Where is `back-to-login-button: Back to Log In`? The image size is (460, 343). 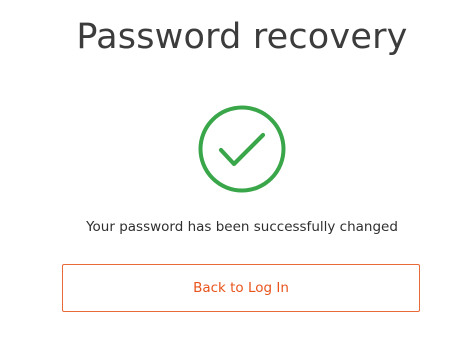
back-to-login-button: Back to Log In is located at coordinates (241, 288).